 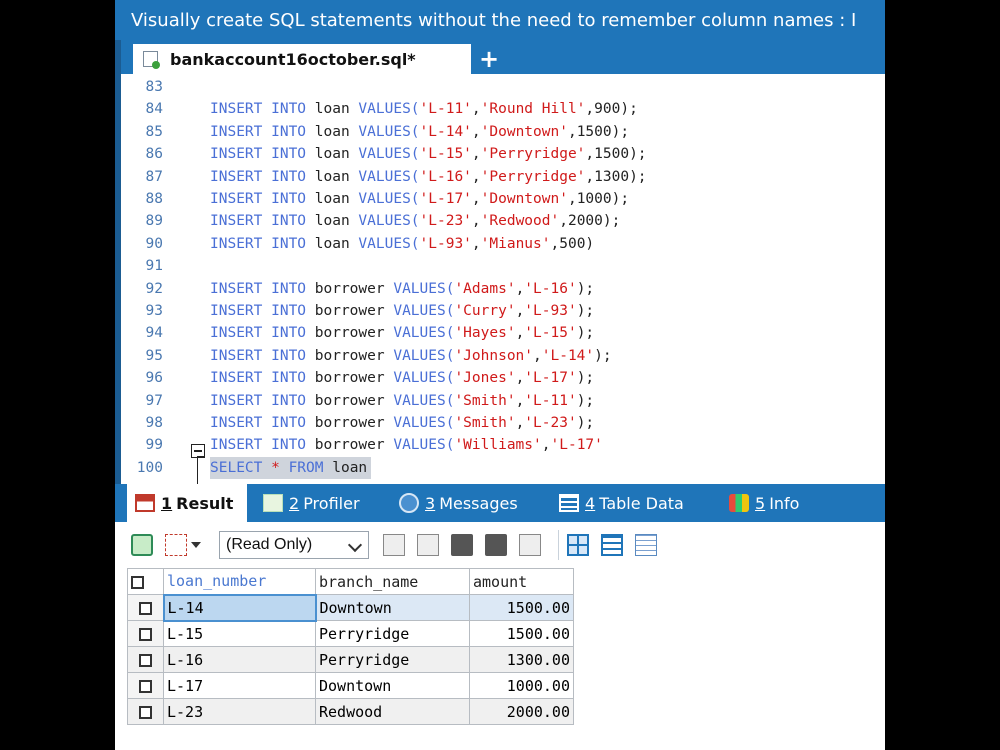 I want to click on sql-token: 'L-11', so click(x=445, y=109).